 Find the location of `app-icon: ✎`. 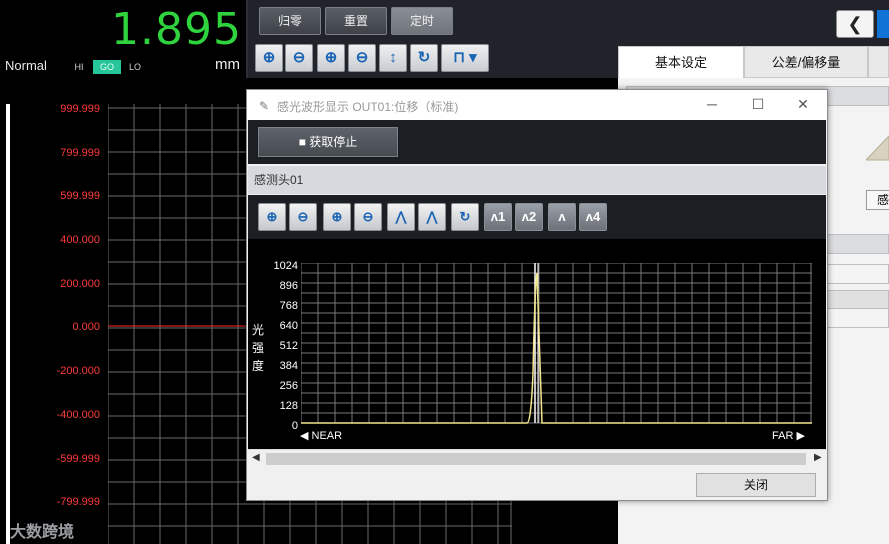

app-icon: ✎ is located at coordinates (264, 106).